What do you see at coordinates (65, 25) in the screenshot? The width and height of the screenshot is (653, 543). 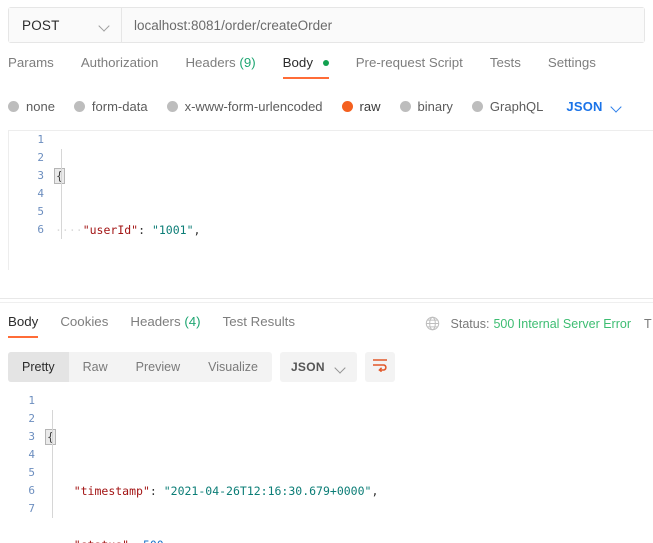 I see `http-method-dropdown: POST` at bounding box center [65, 25].